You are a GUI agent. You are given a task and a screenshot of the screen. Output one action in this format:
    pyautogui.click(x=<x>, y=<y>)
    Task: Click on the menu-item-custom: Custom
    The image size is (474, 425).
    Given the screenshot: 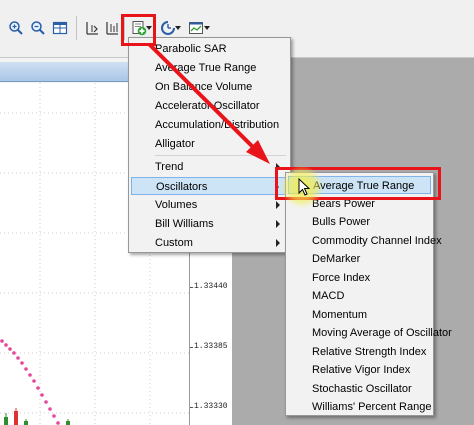 What is the action you would take?
    pyautogui.click(x=209, y=243)
    